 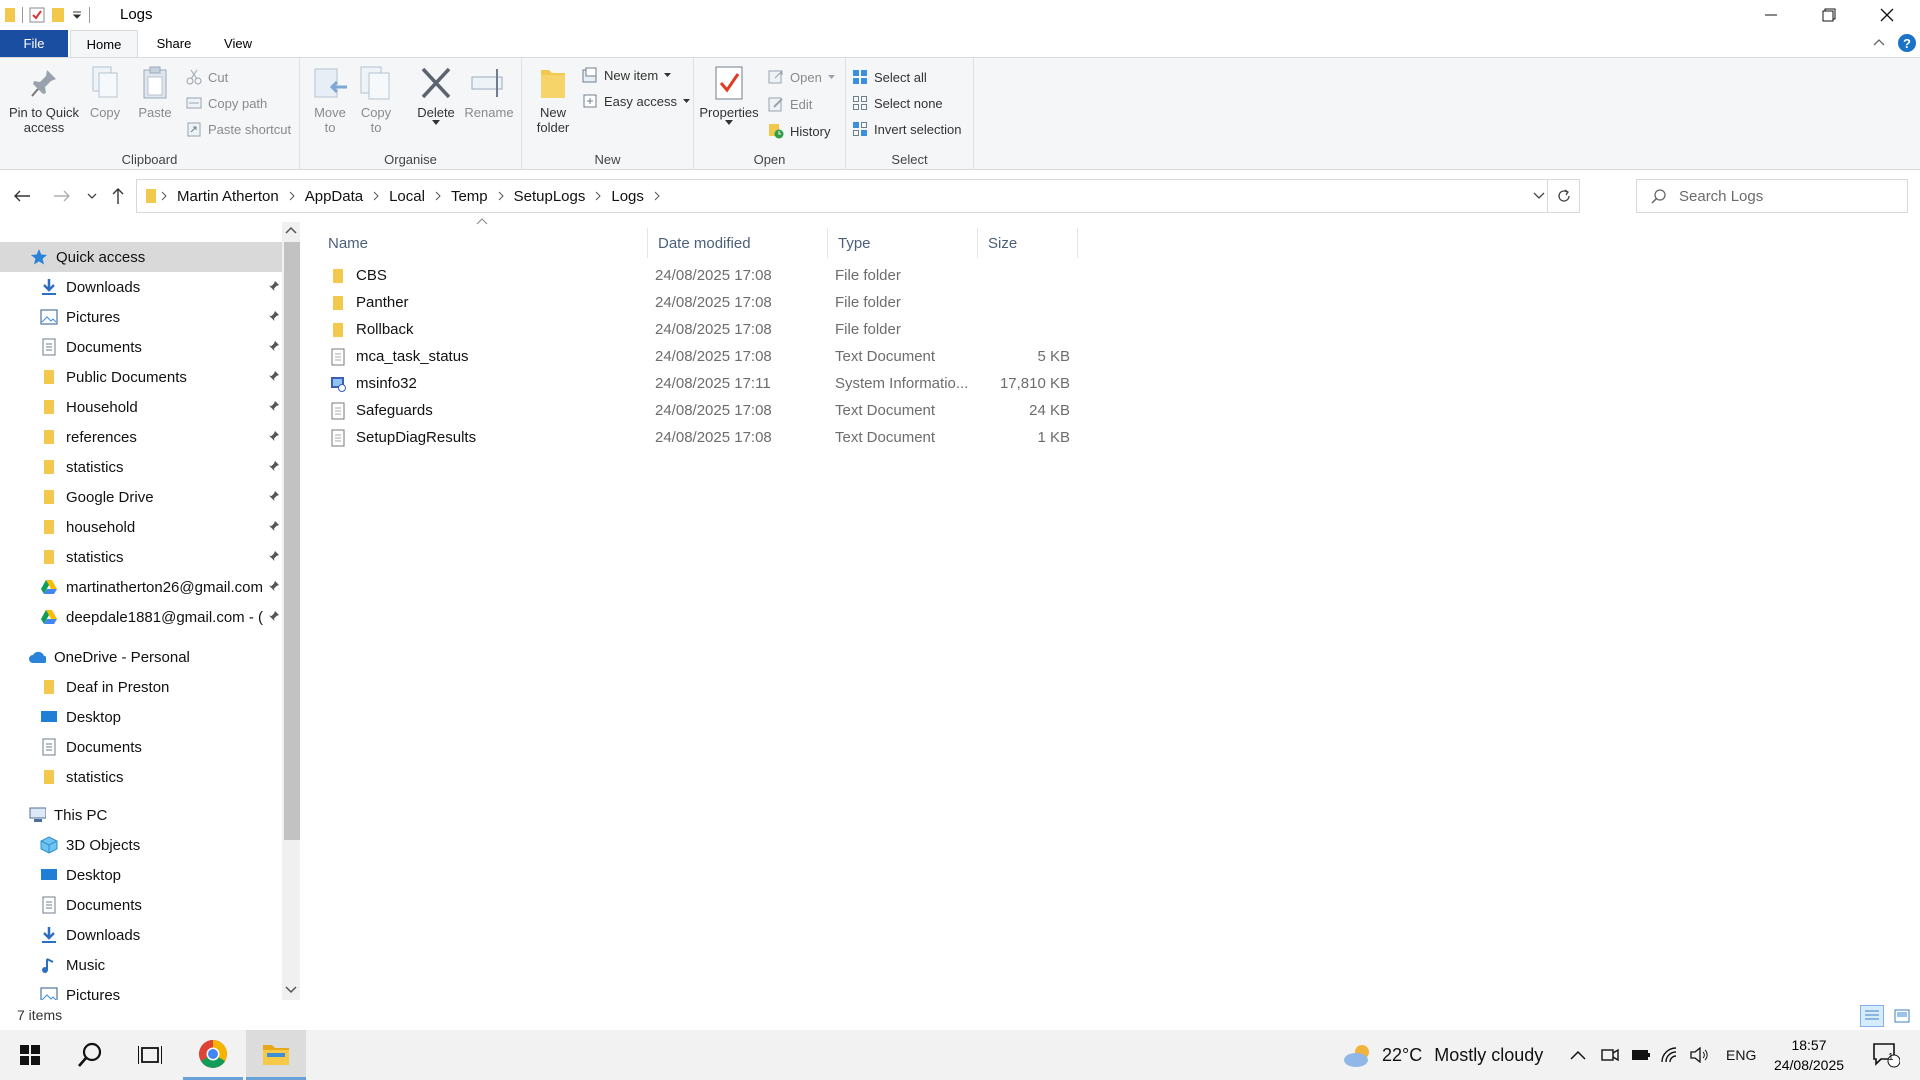 What do you see at coordinates (1872, 1016) in the screenshot?
I see `details-view-button` at bounding box center [1872, 1016].